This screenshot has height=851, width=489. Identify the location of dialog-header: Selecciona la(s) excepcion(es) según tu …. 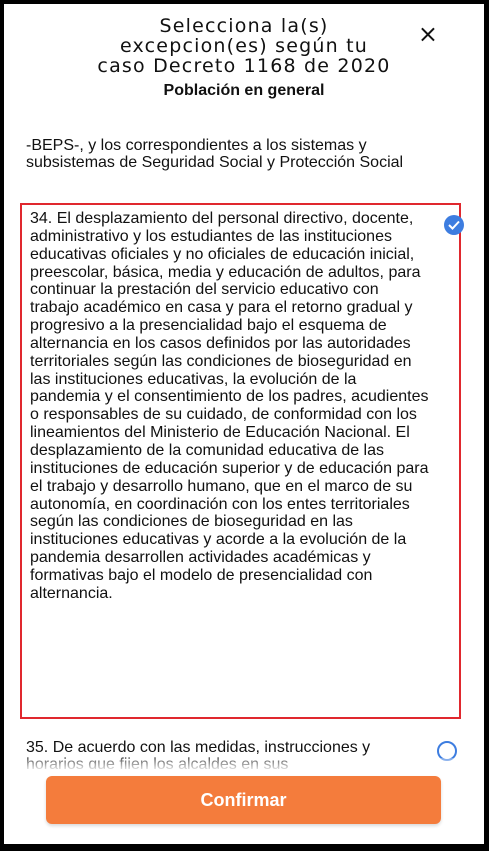
(244, 58).